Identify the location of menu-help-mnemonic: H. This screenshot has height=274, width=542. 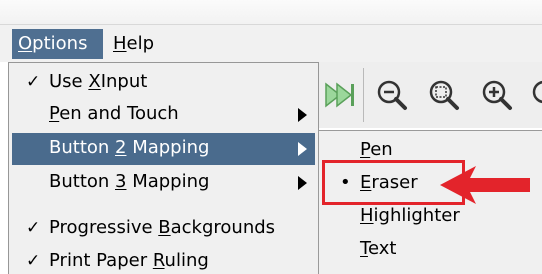
(120, 43).